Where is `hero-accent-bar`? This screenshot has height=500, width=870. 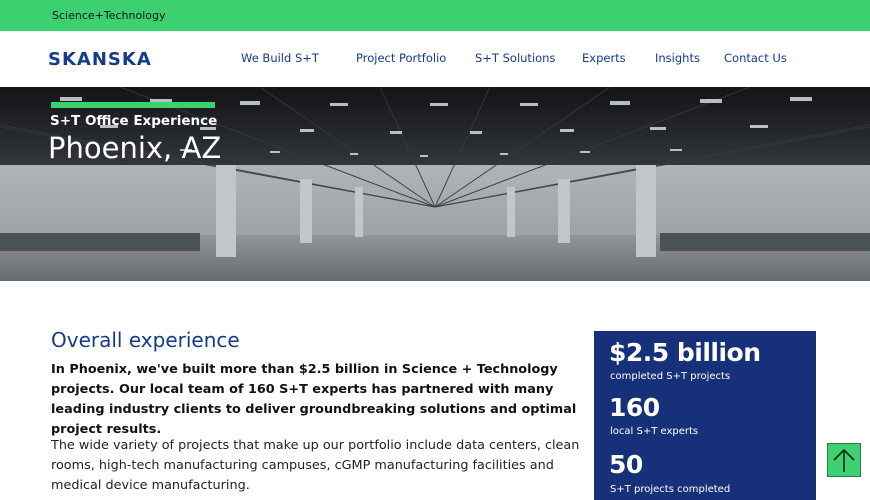
hero-accent-bar is located at coordinates (133, 105).